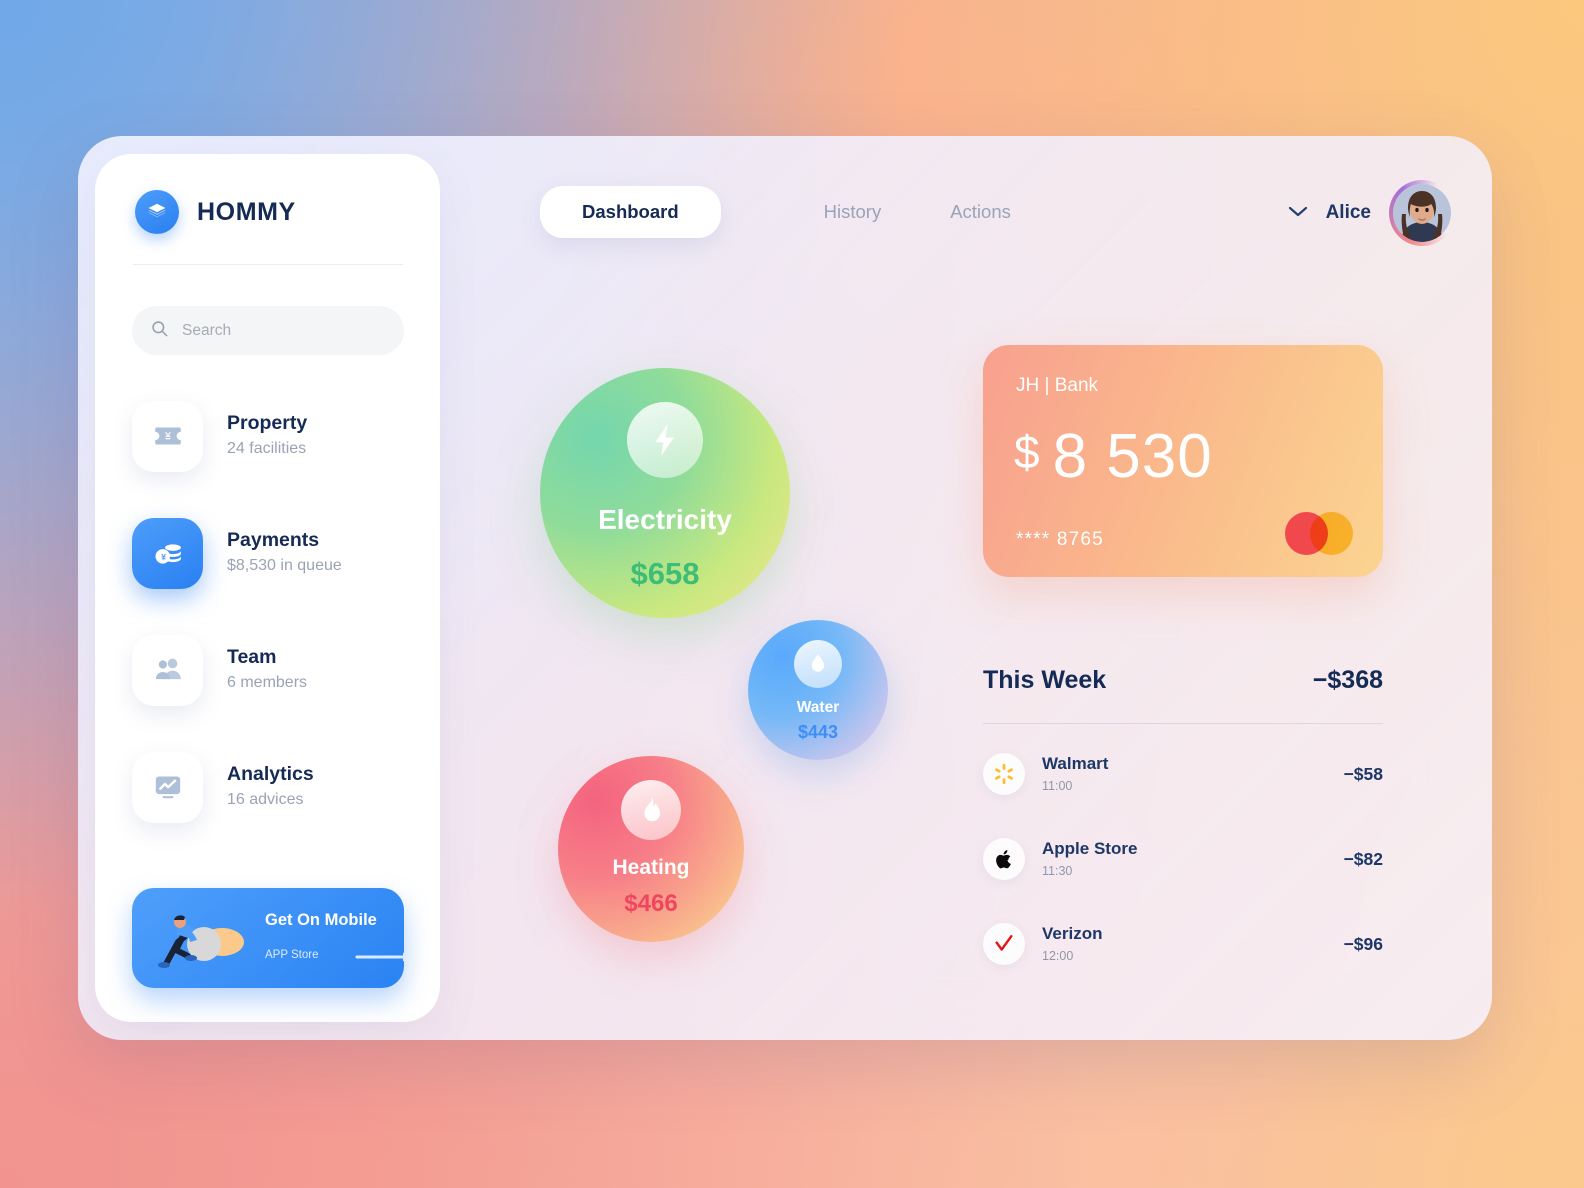 This screenshot has height=1188, width=1584. What do you see at coordinates (651, 867) in the screenshot?
I see `utility-label: Heating` at bounding box center [651, 867].